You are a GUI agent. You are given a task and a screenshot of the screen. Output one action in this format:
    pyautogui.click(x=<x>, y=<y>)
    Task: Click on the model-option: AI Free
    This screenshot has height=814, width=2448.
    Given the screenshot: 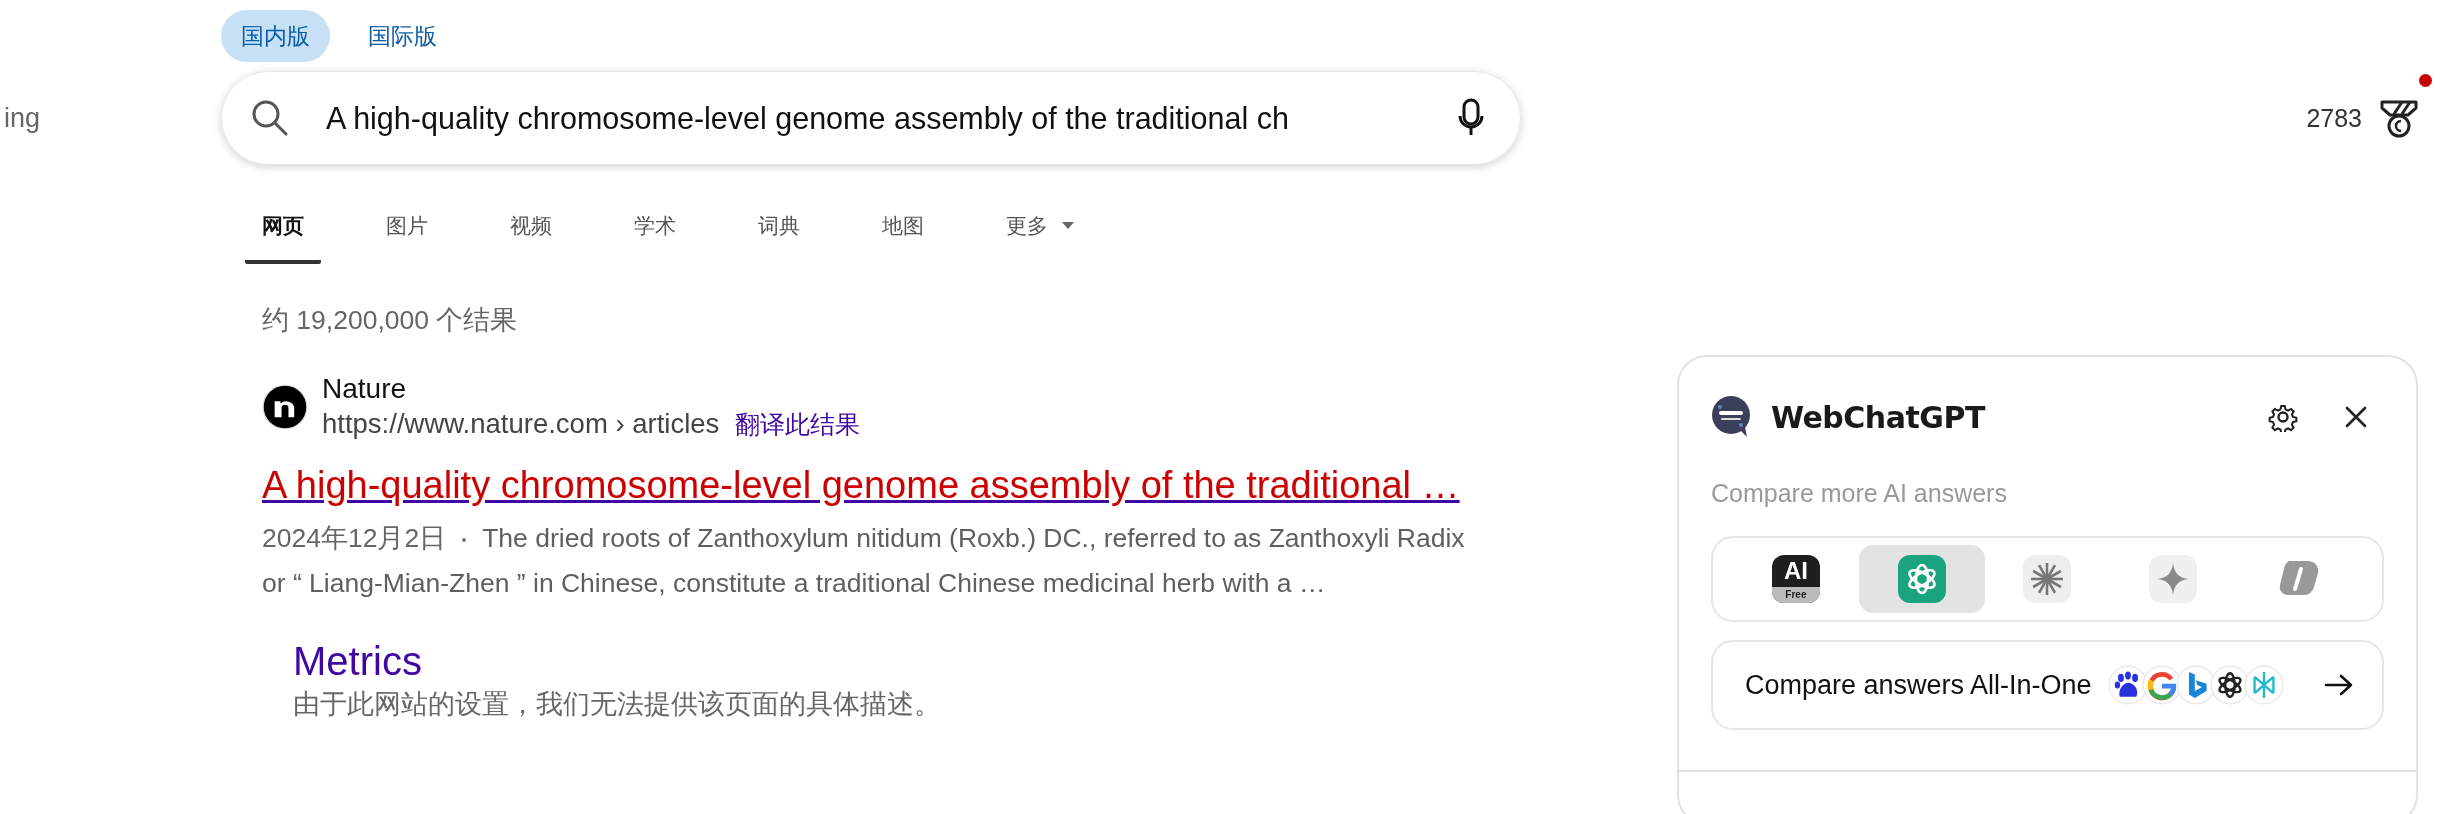 What is the action you would take?
    pyautogui.click(x=1796, y=579)
    